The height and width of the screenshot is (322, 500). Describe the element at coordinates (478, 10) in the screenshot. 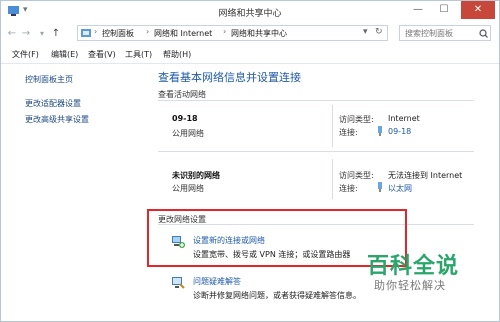

I see `close-button: ✕` at that location.